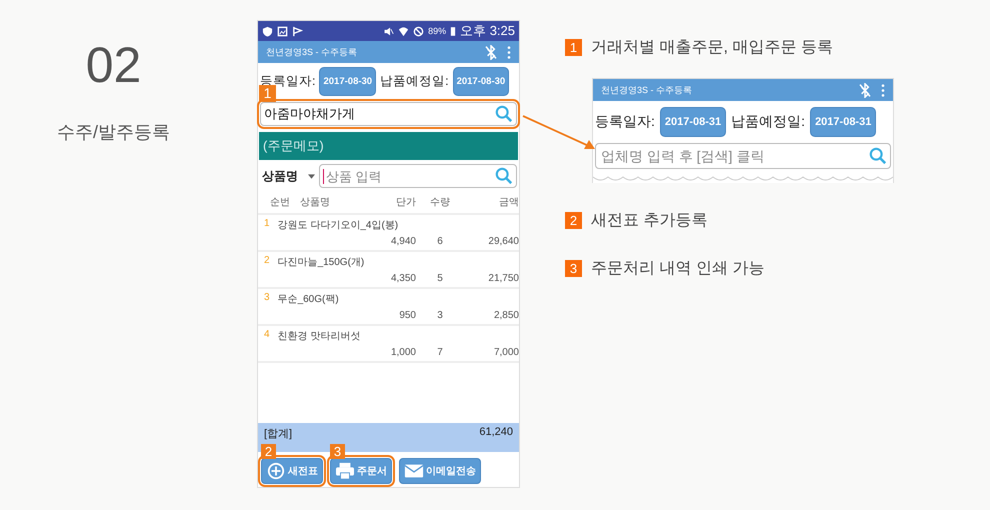 This screenshot has height=510, width=990. What do you see at coordinates (315, 202) in the screenshot?
I see `column-header: 상품명` at bounding box center [315, 202].